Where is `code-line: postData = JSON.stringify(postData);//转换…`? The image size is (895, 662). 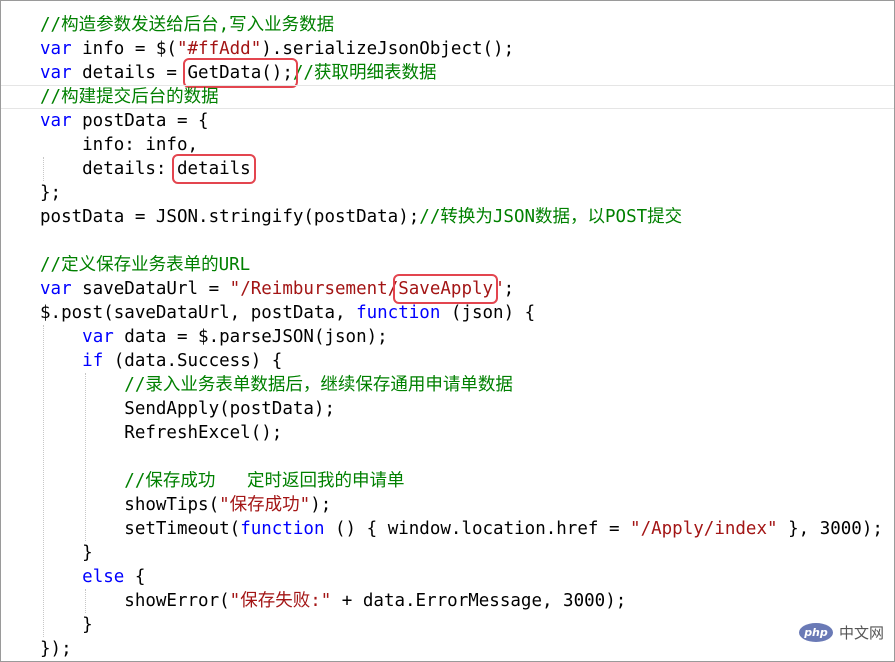
code-line: postData = JSON.stringify(postData);//转换… is located at coordinates (447, 217).